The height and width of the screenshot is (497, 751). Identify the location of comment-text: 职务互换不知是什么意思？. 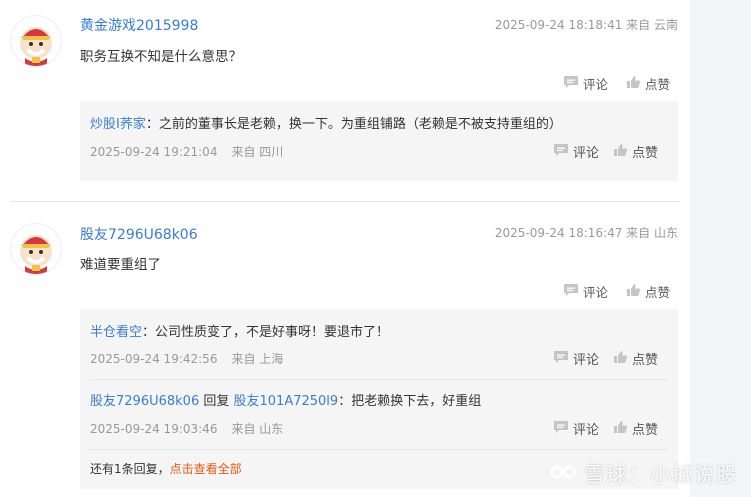
(161, 57).